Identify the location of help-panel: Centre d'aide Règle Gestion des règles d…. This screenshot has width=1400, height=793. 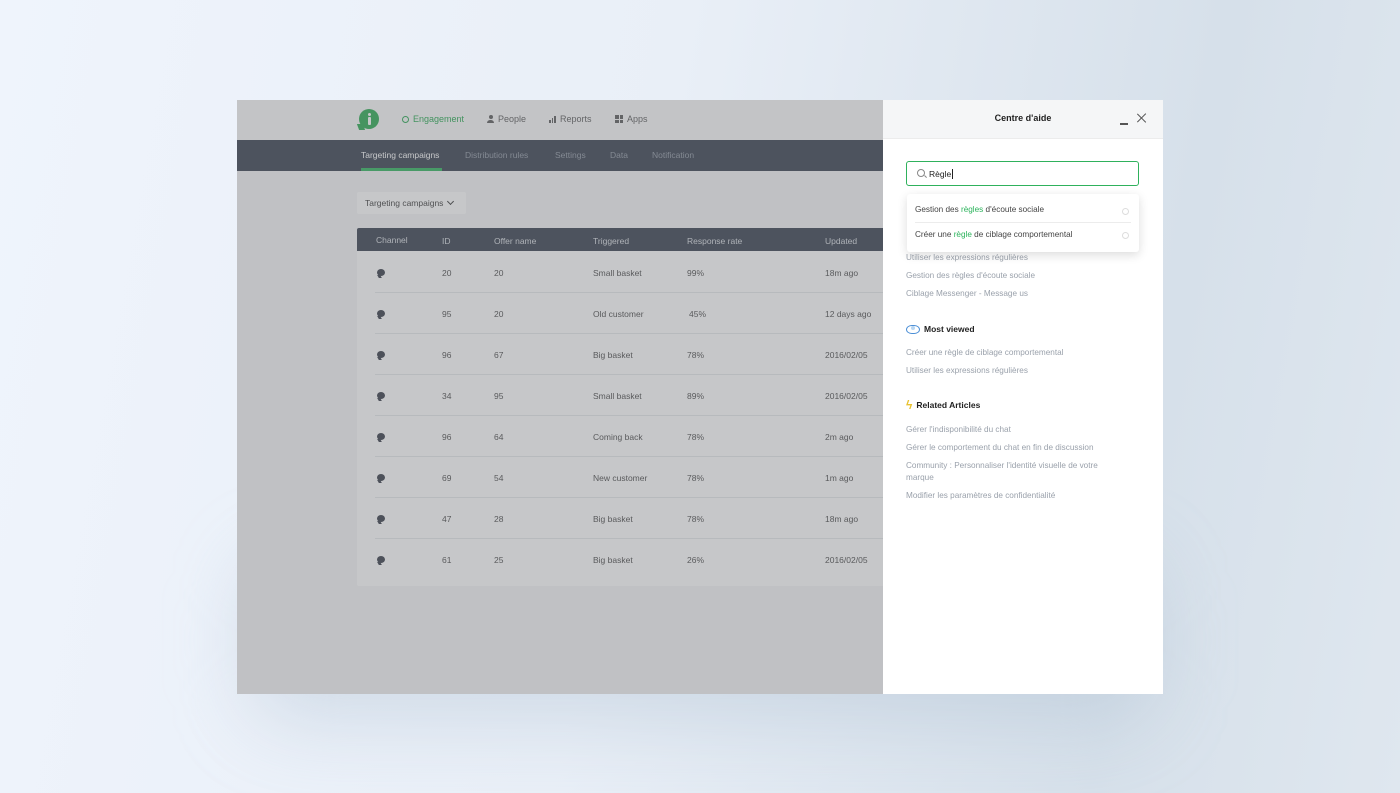
(1023, 397).